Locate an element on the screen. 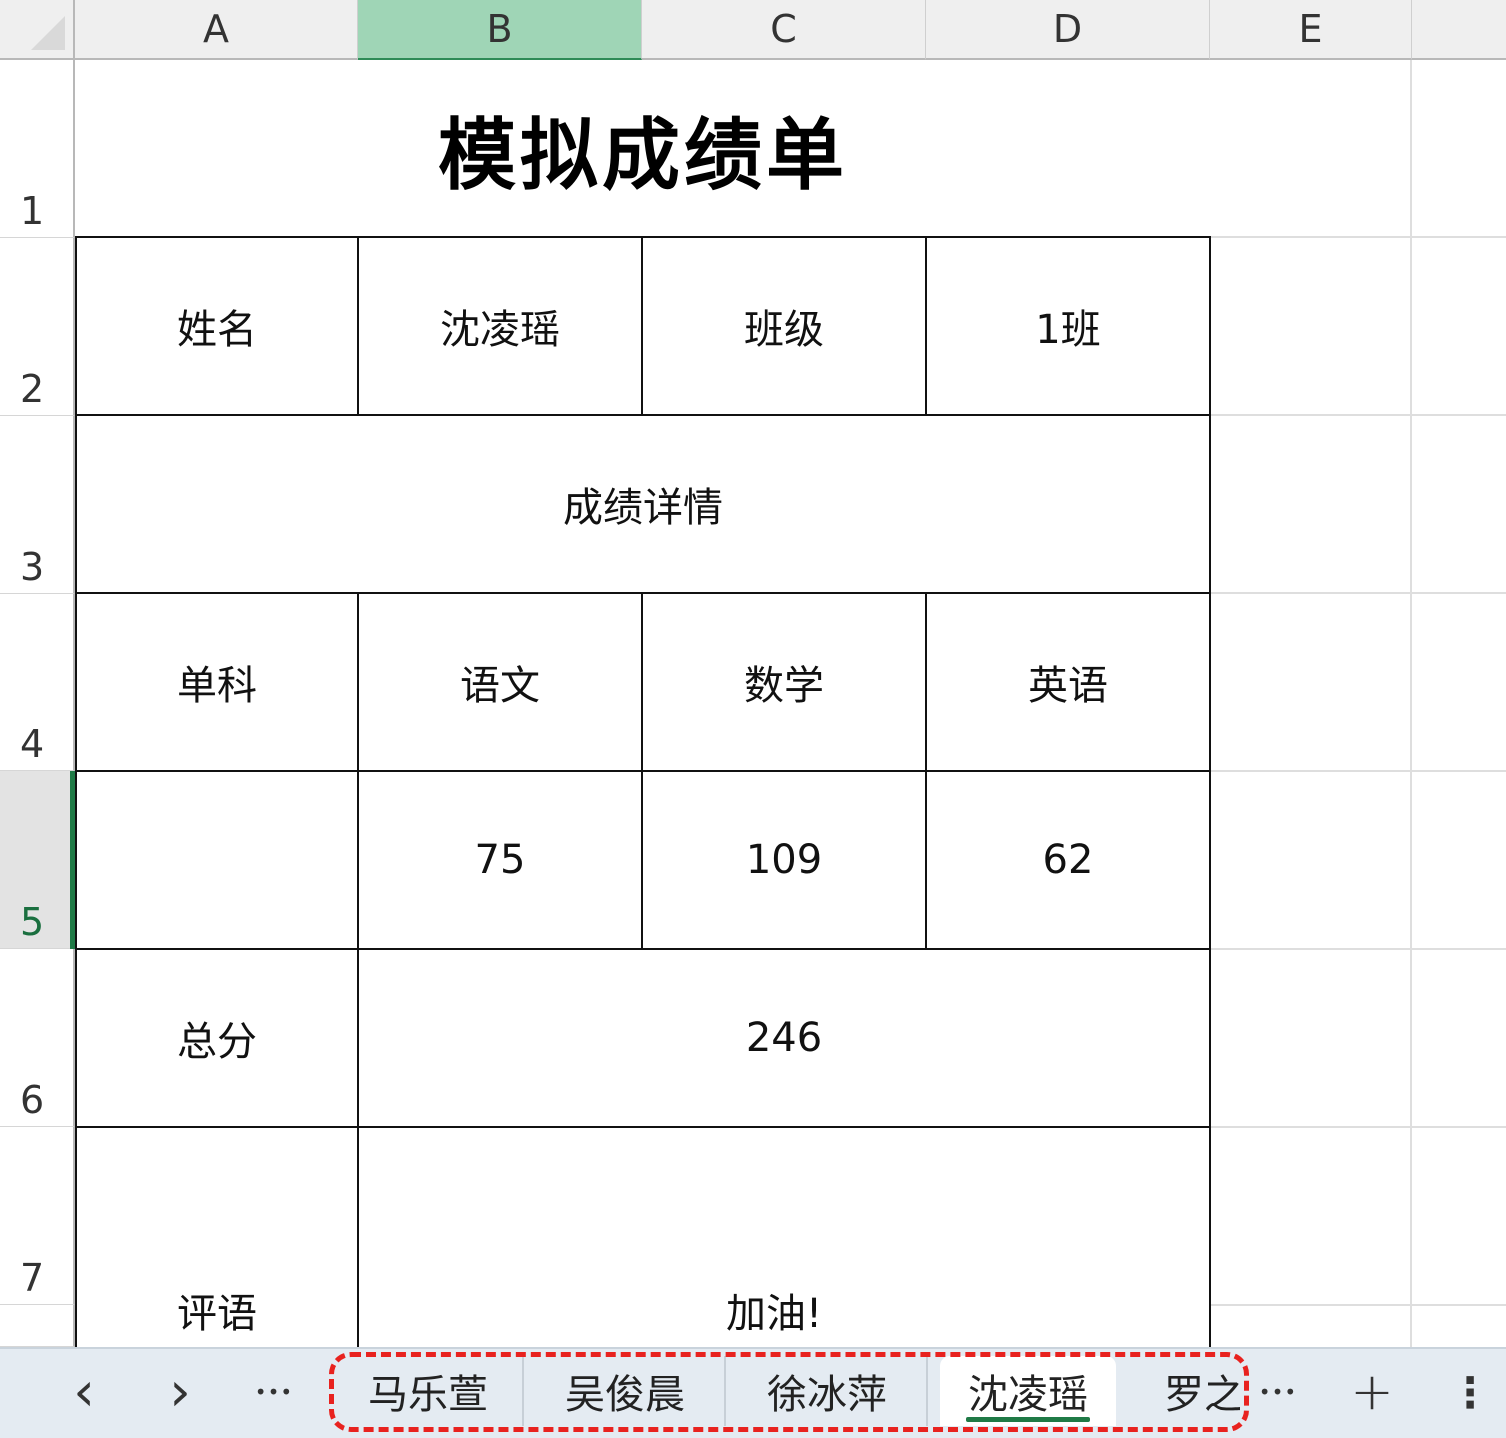 This screenshot has width=1506, height=1438. column-header-d: D is located at coordinates (1068, 30).